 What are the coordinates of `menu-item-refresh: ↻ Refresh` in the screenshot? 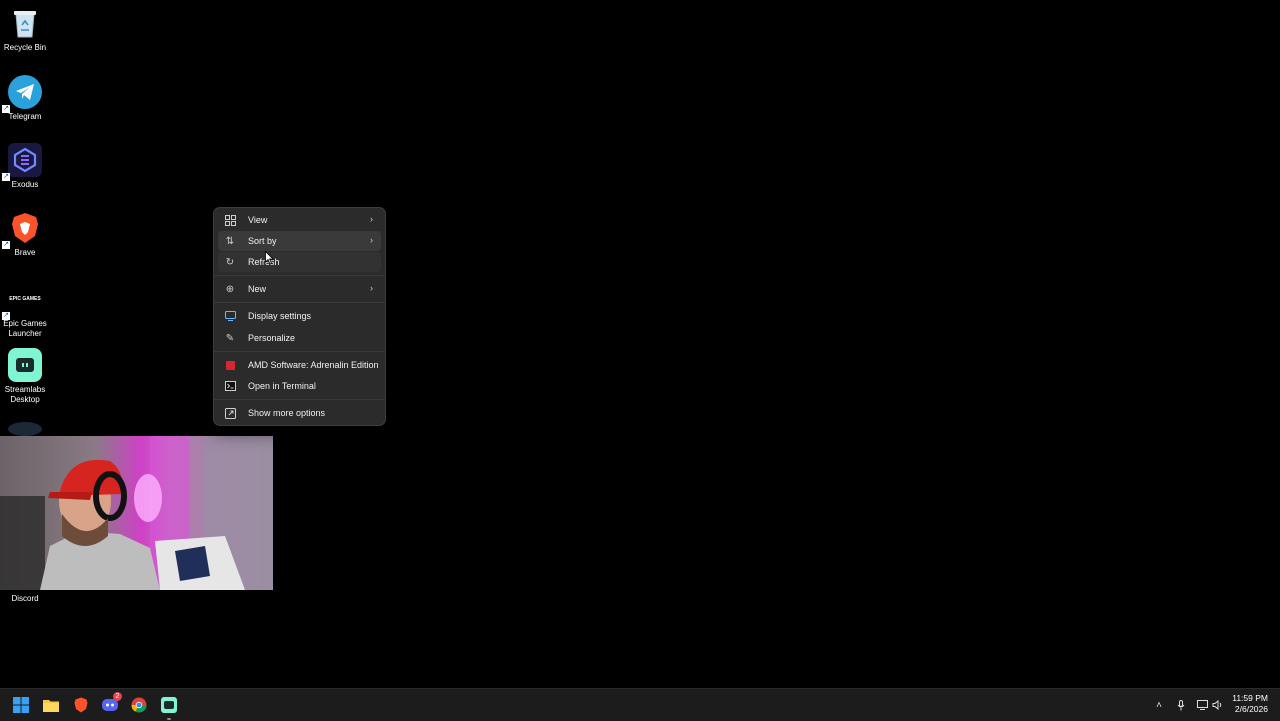 It's located at (299, 262).